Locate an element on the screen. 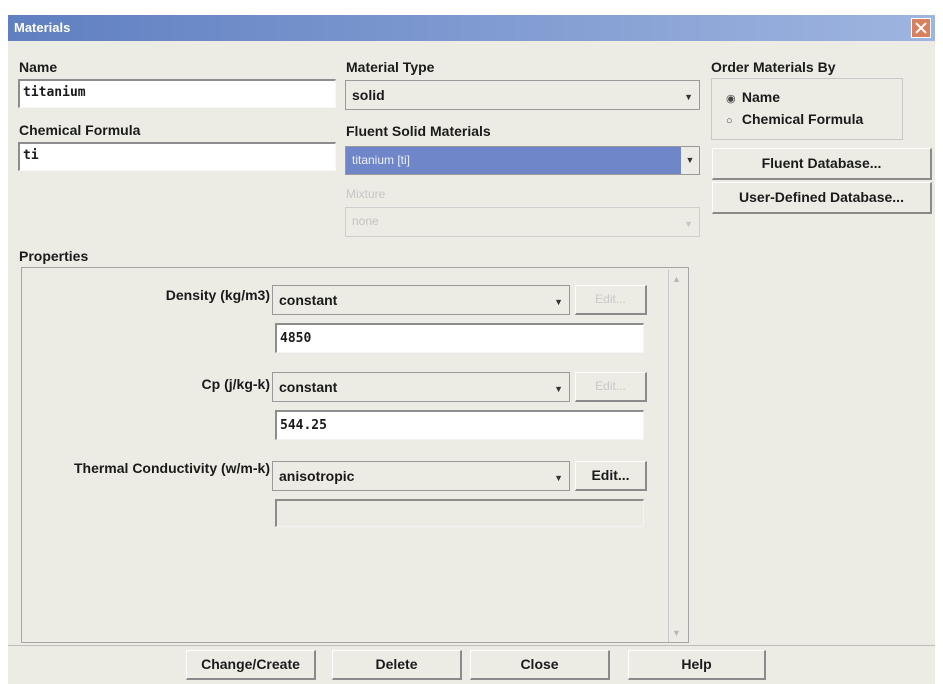 The width and height of the screenshot is (943, 684). properties-scrollbar: ▲ ▼ is located at coordinates (677, 456).